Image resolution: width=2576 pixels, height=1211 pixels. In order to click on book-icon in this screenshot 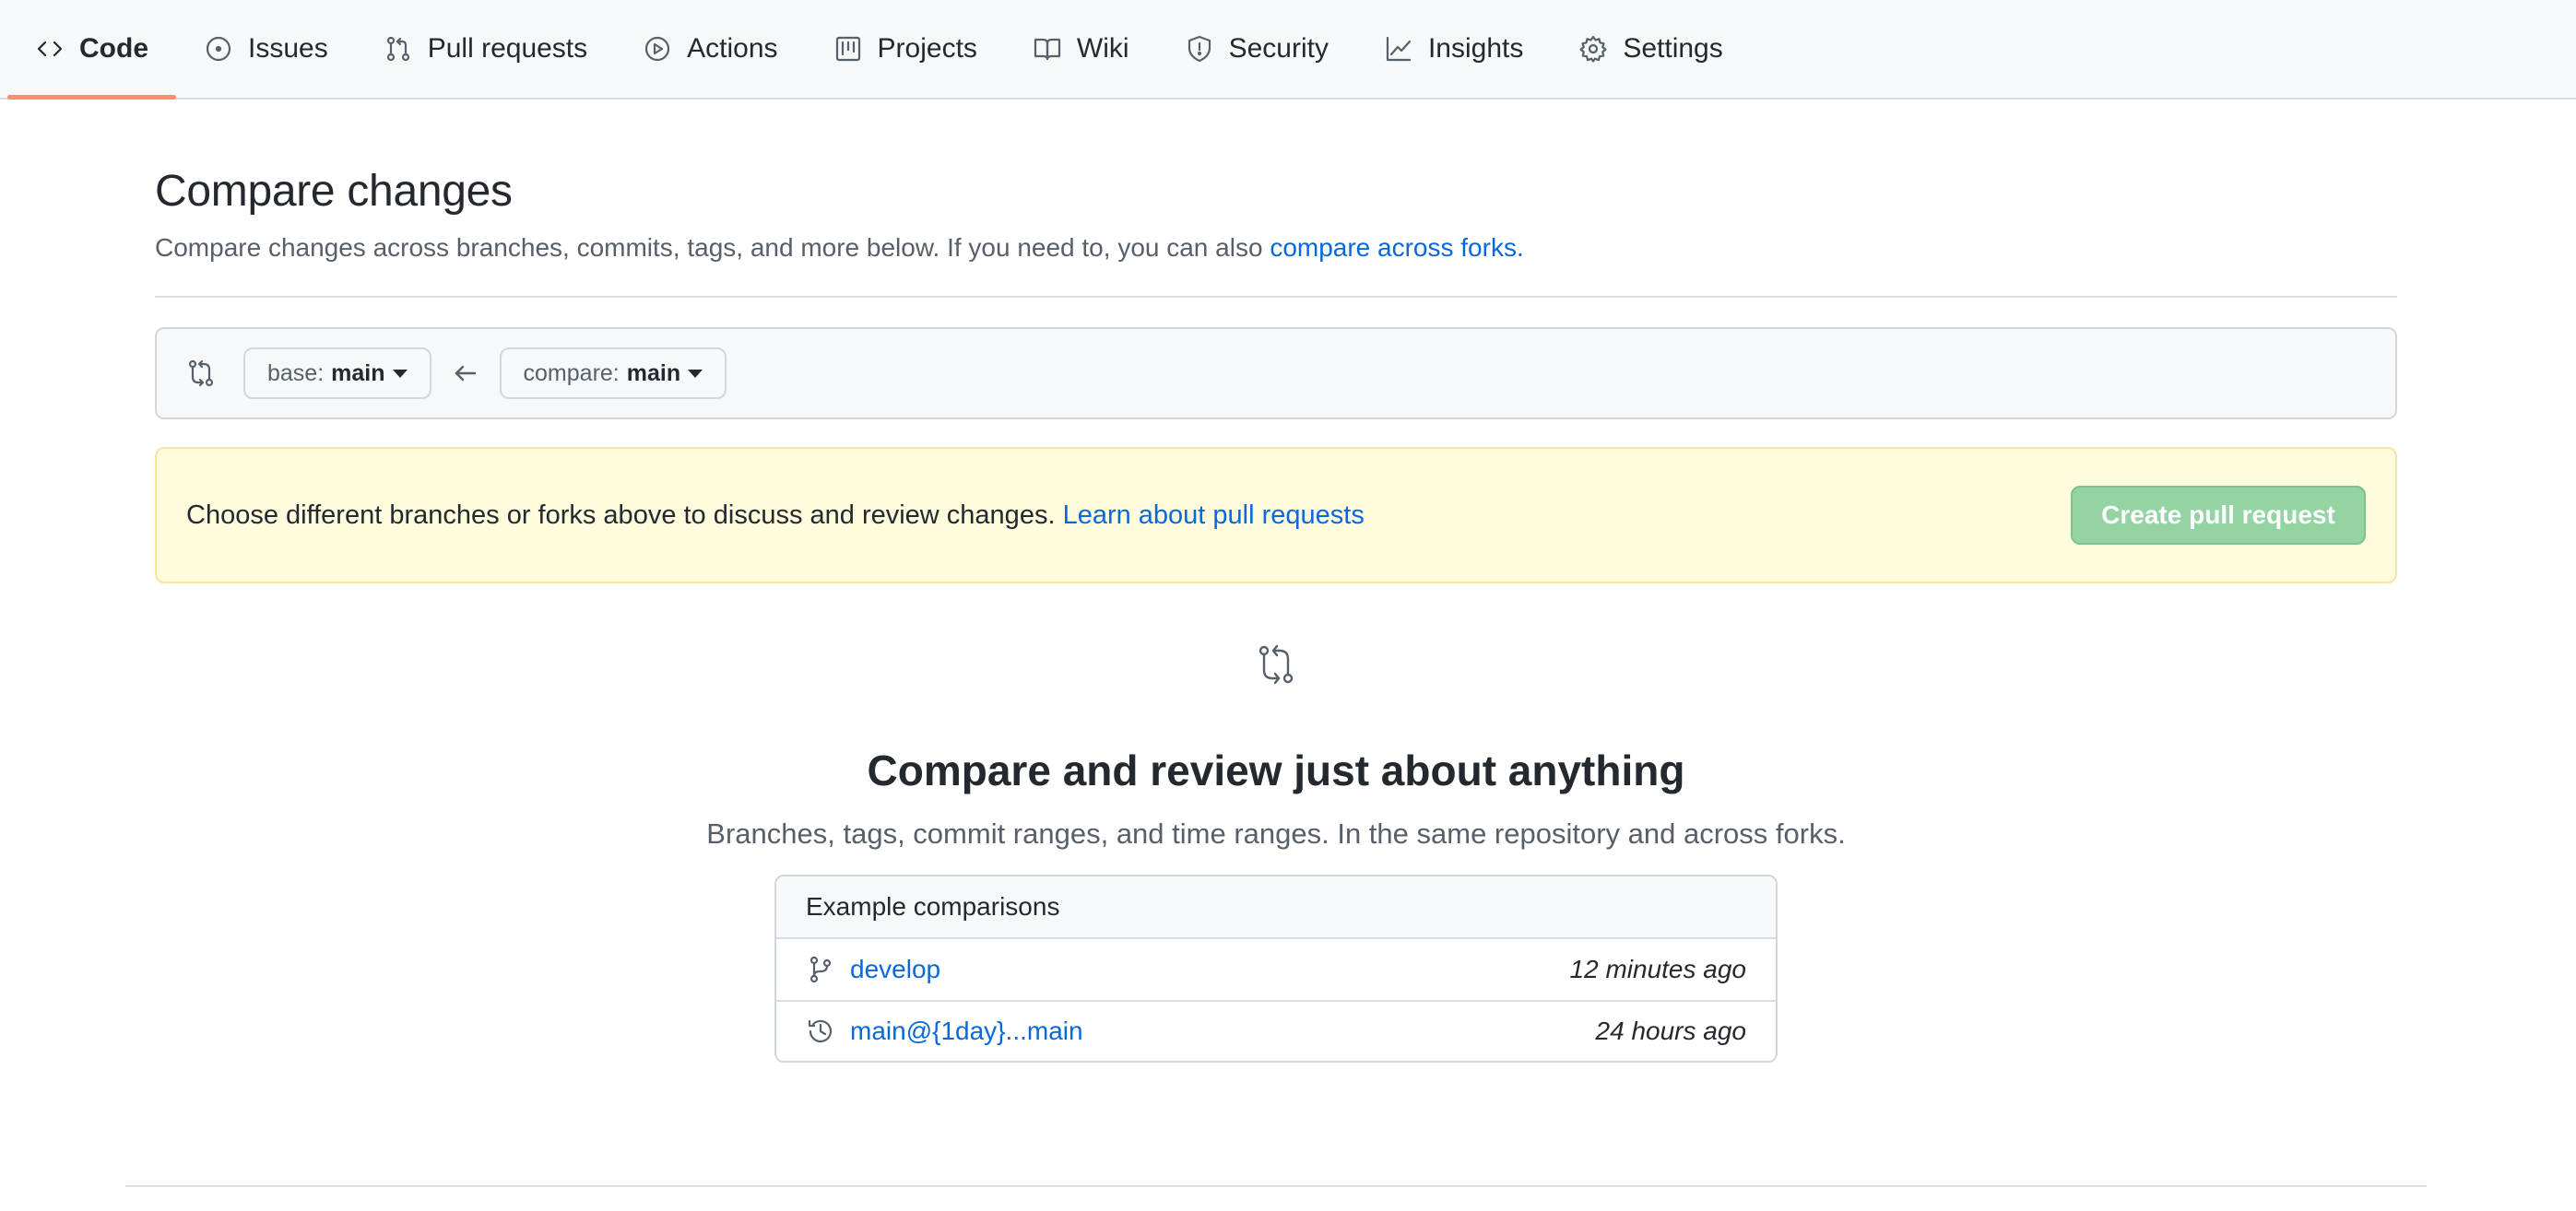, I will do `click(1047, 49)`.